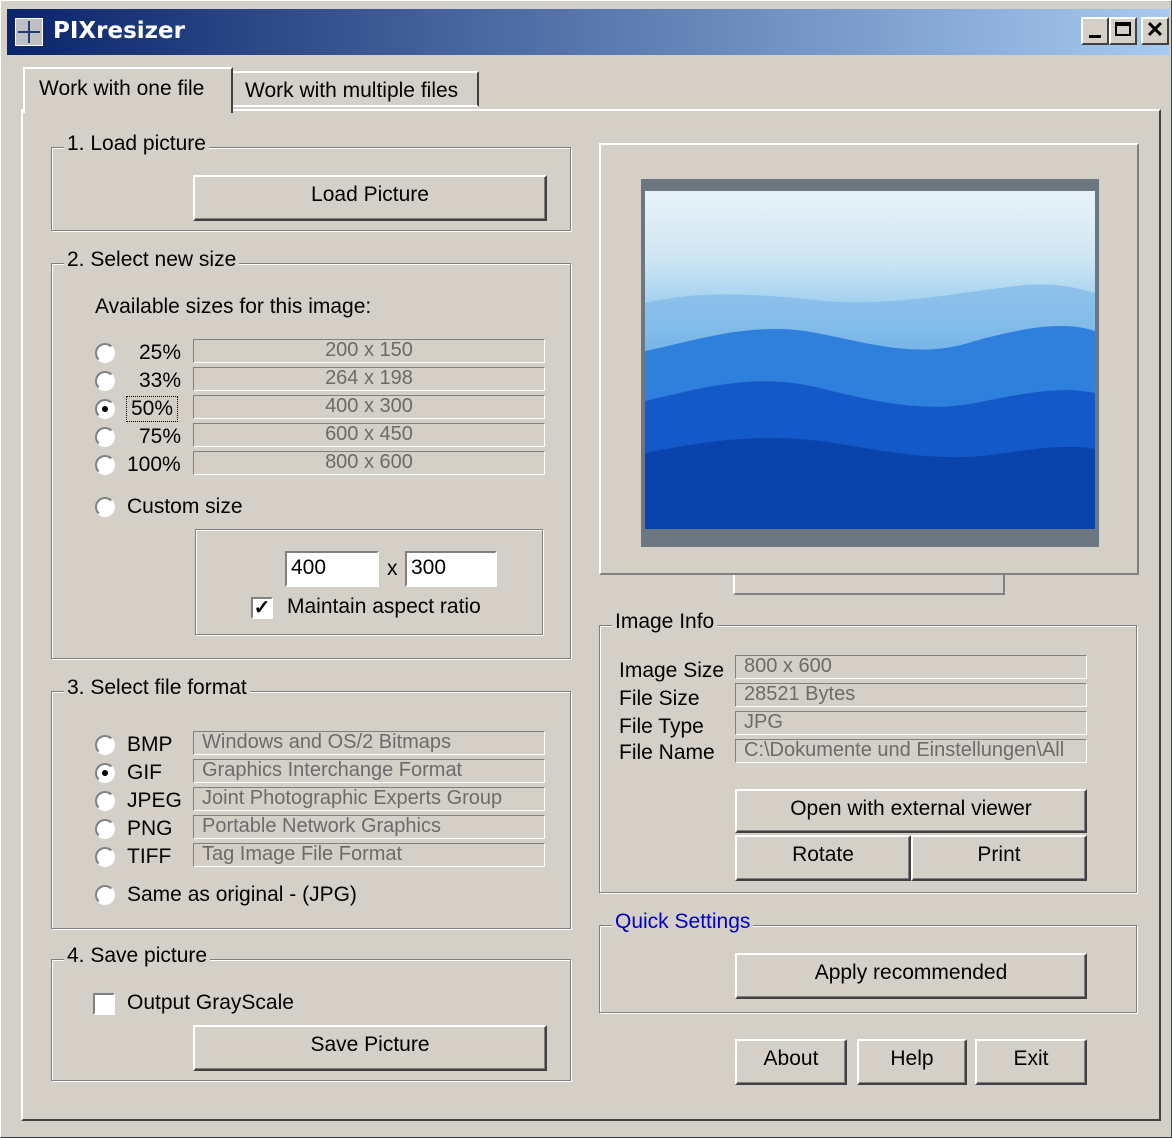 This screenshot has height=1138, width=1172. I want to click on save-picture-button: Save Picture, so click(370, 1048).